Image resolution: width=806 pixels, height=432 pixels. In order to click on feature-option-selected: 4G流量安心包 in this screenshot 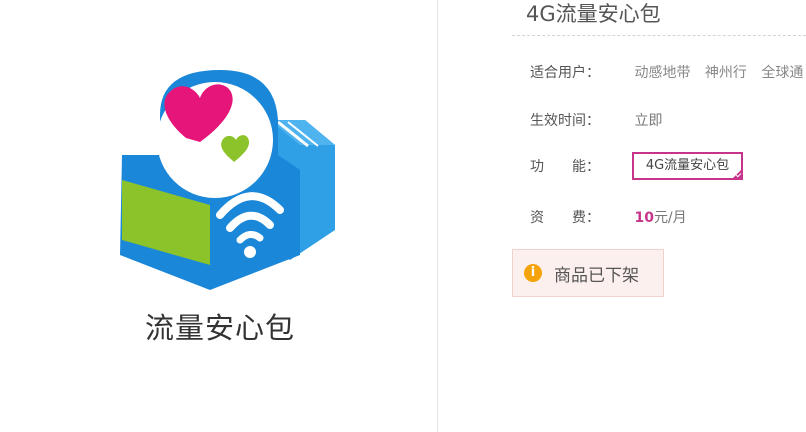, I will do `click(687, 166)`.